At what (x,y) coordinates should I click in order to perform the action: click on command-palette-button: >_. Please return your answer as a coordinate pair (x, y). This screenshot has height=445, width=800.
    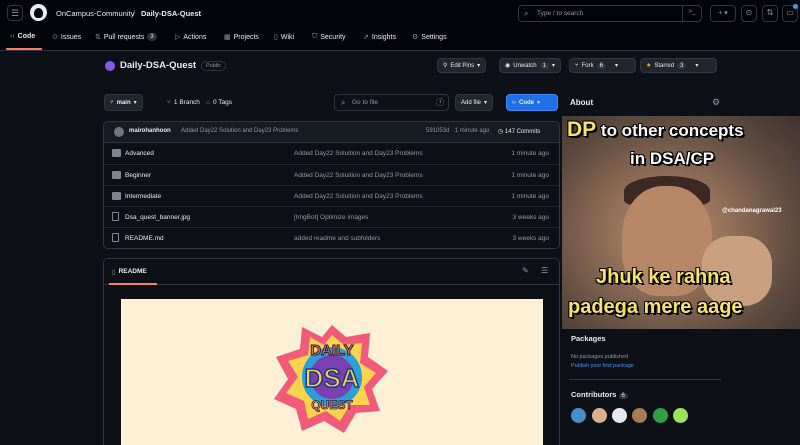
    Looking at the image, I should click on (691, 13).